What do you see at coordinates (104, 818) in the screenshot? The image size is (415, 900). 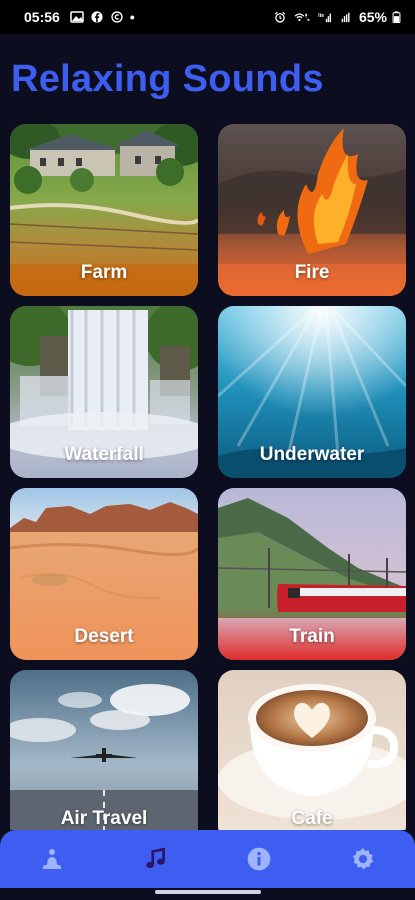 I see `sound-label: Air Travel` at bounding box center [104, 818].